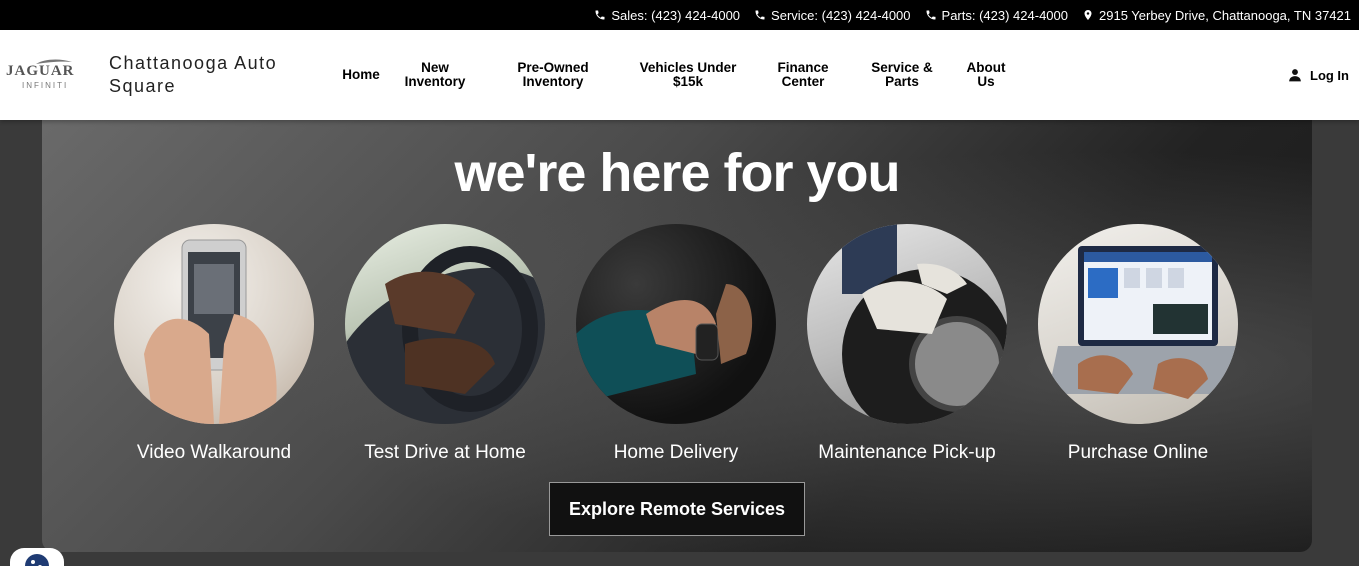 This screenshot has width=1359, height=566. I want to click on login-button: Log In, so click(1318, 75).